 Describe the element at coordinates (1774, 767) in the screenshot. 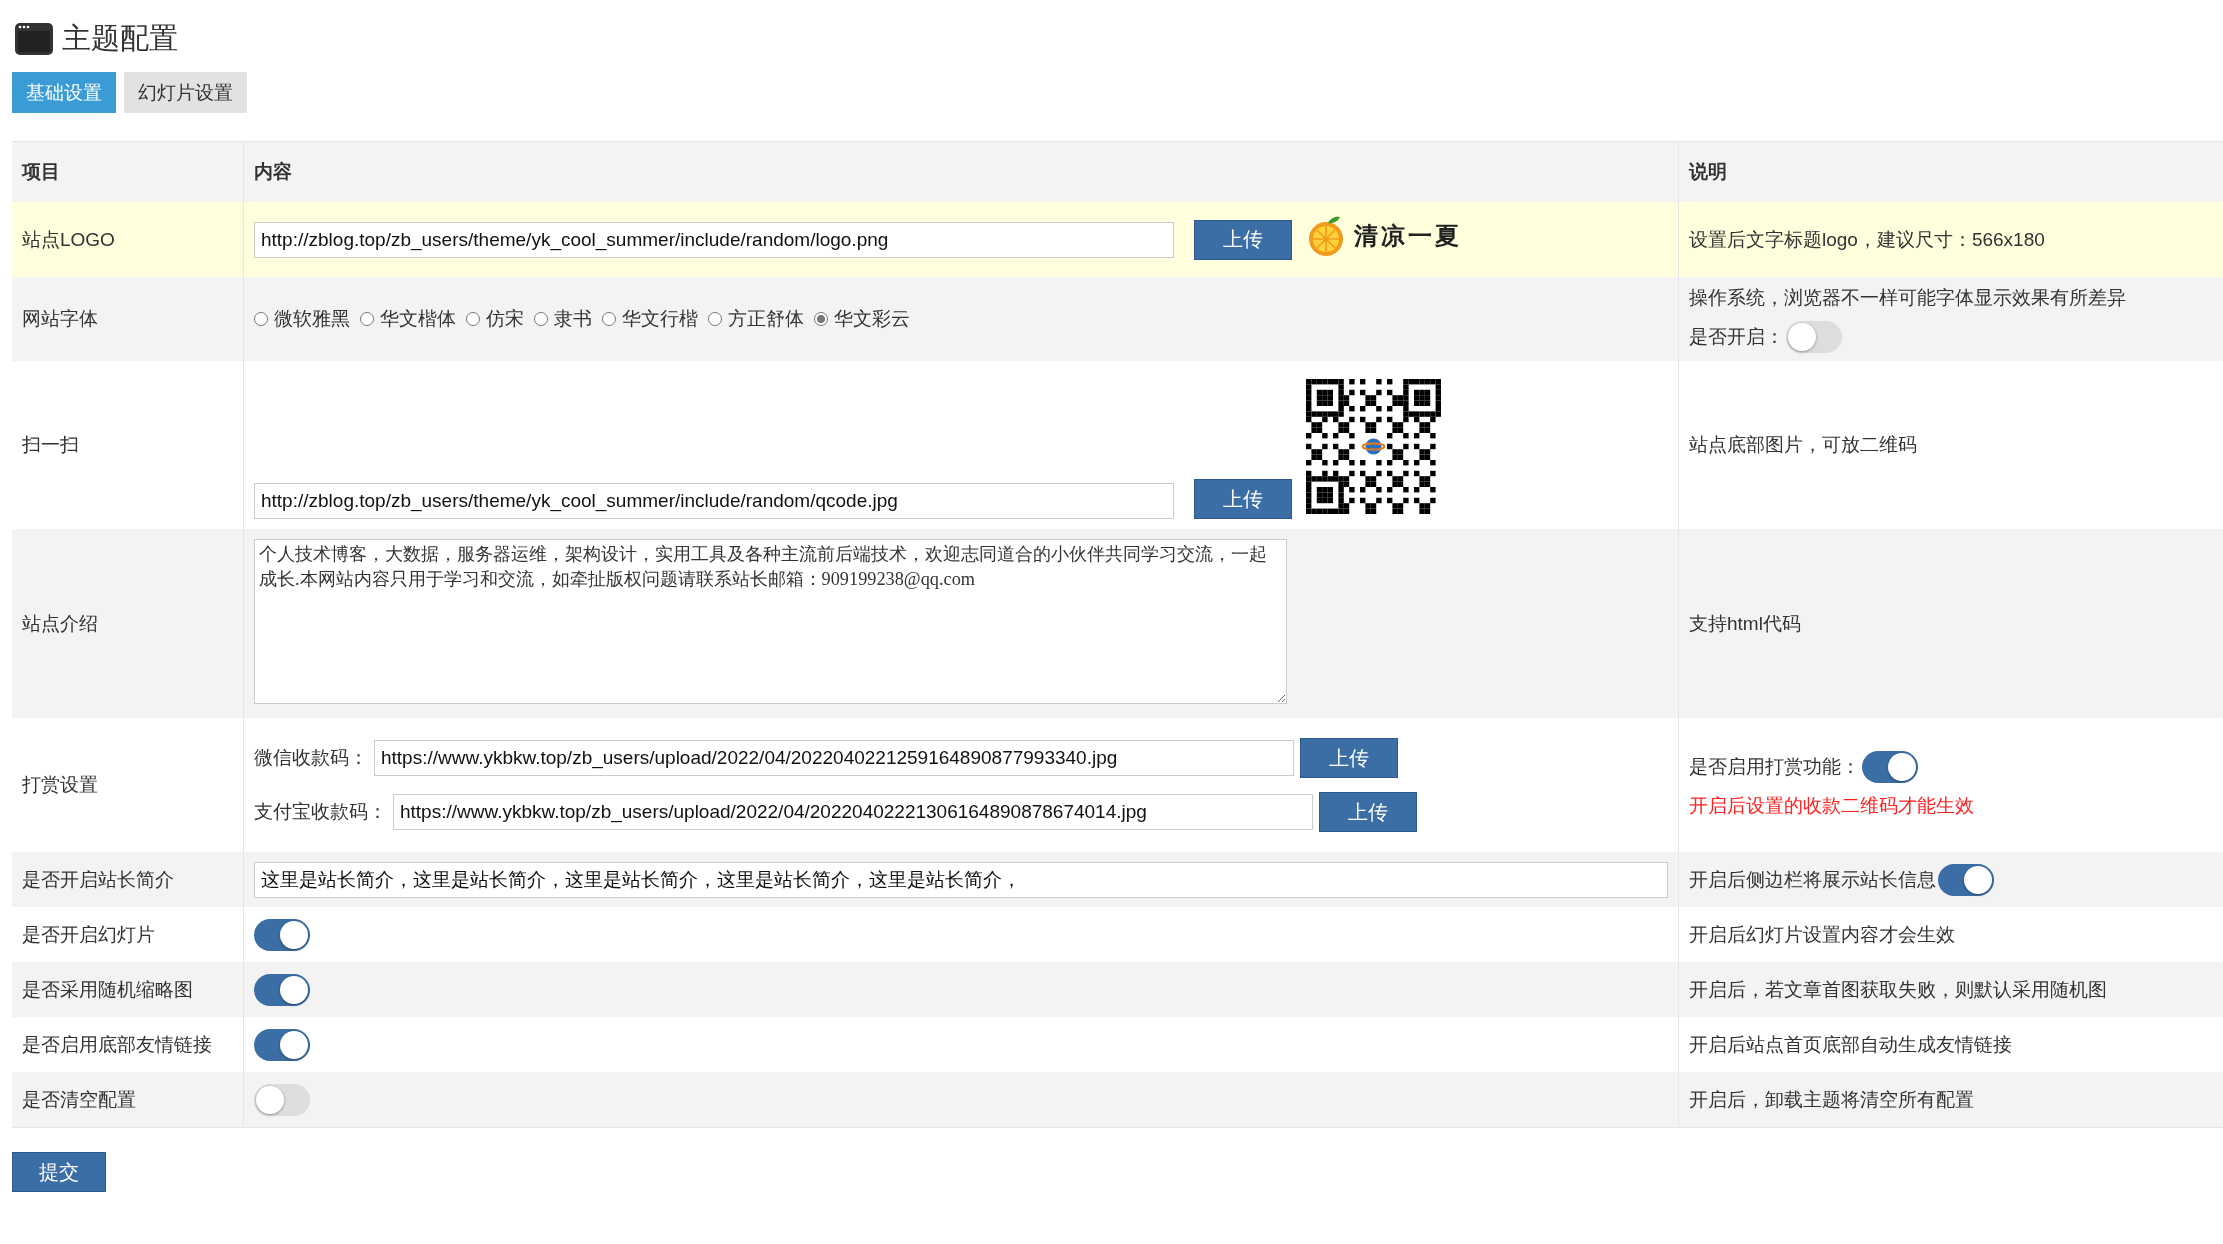

I see `toggle-label: 是否启用打赏功能：` at that location.